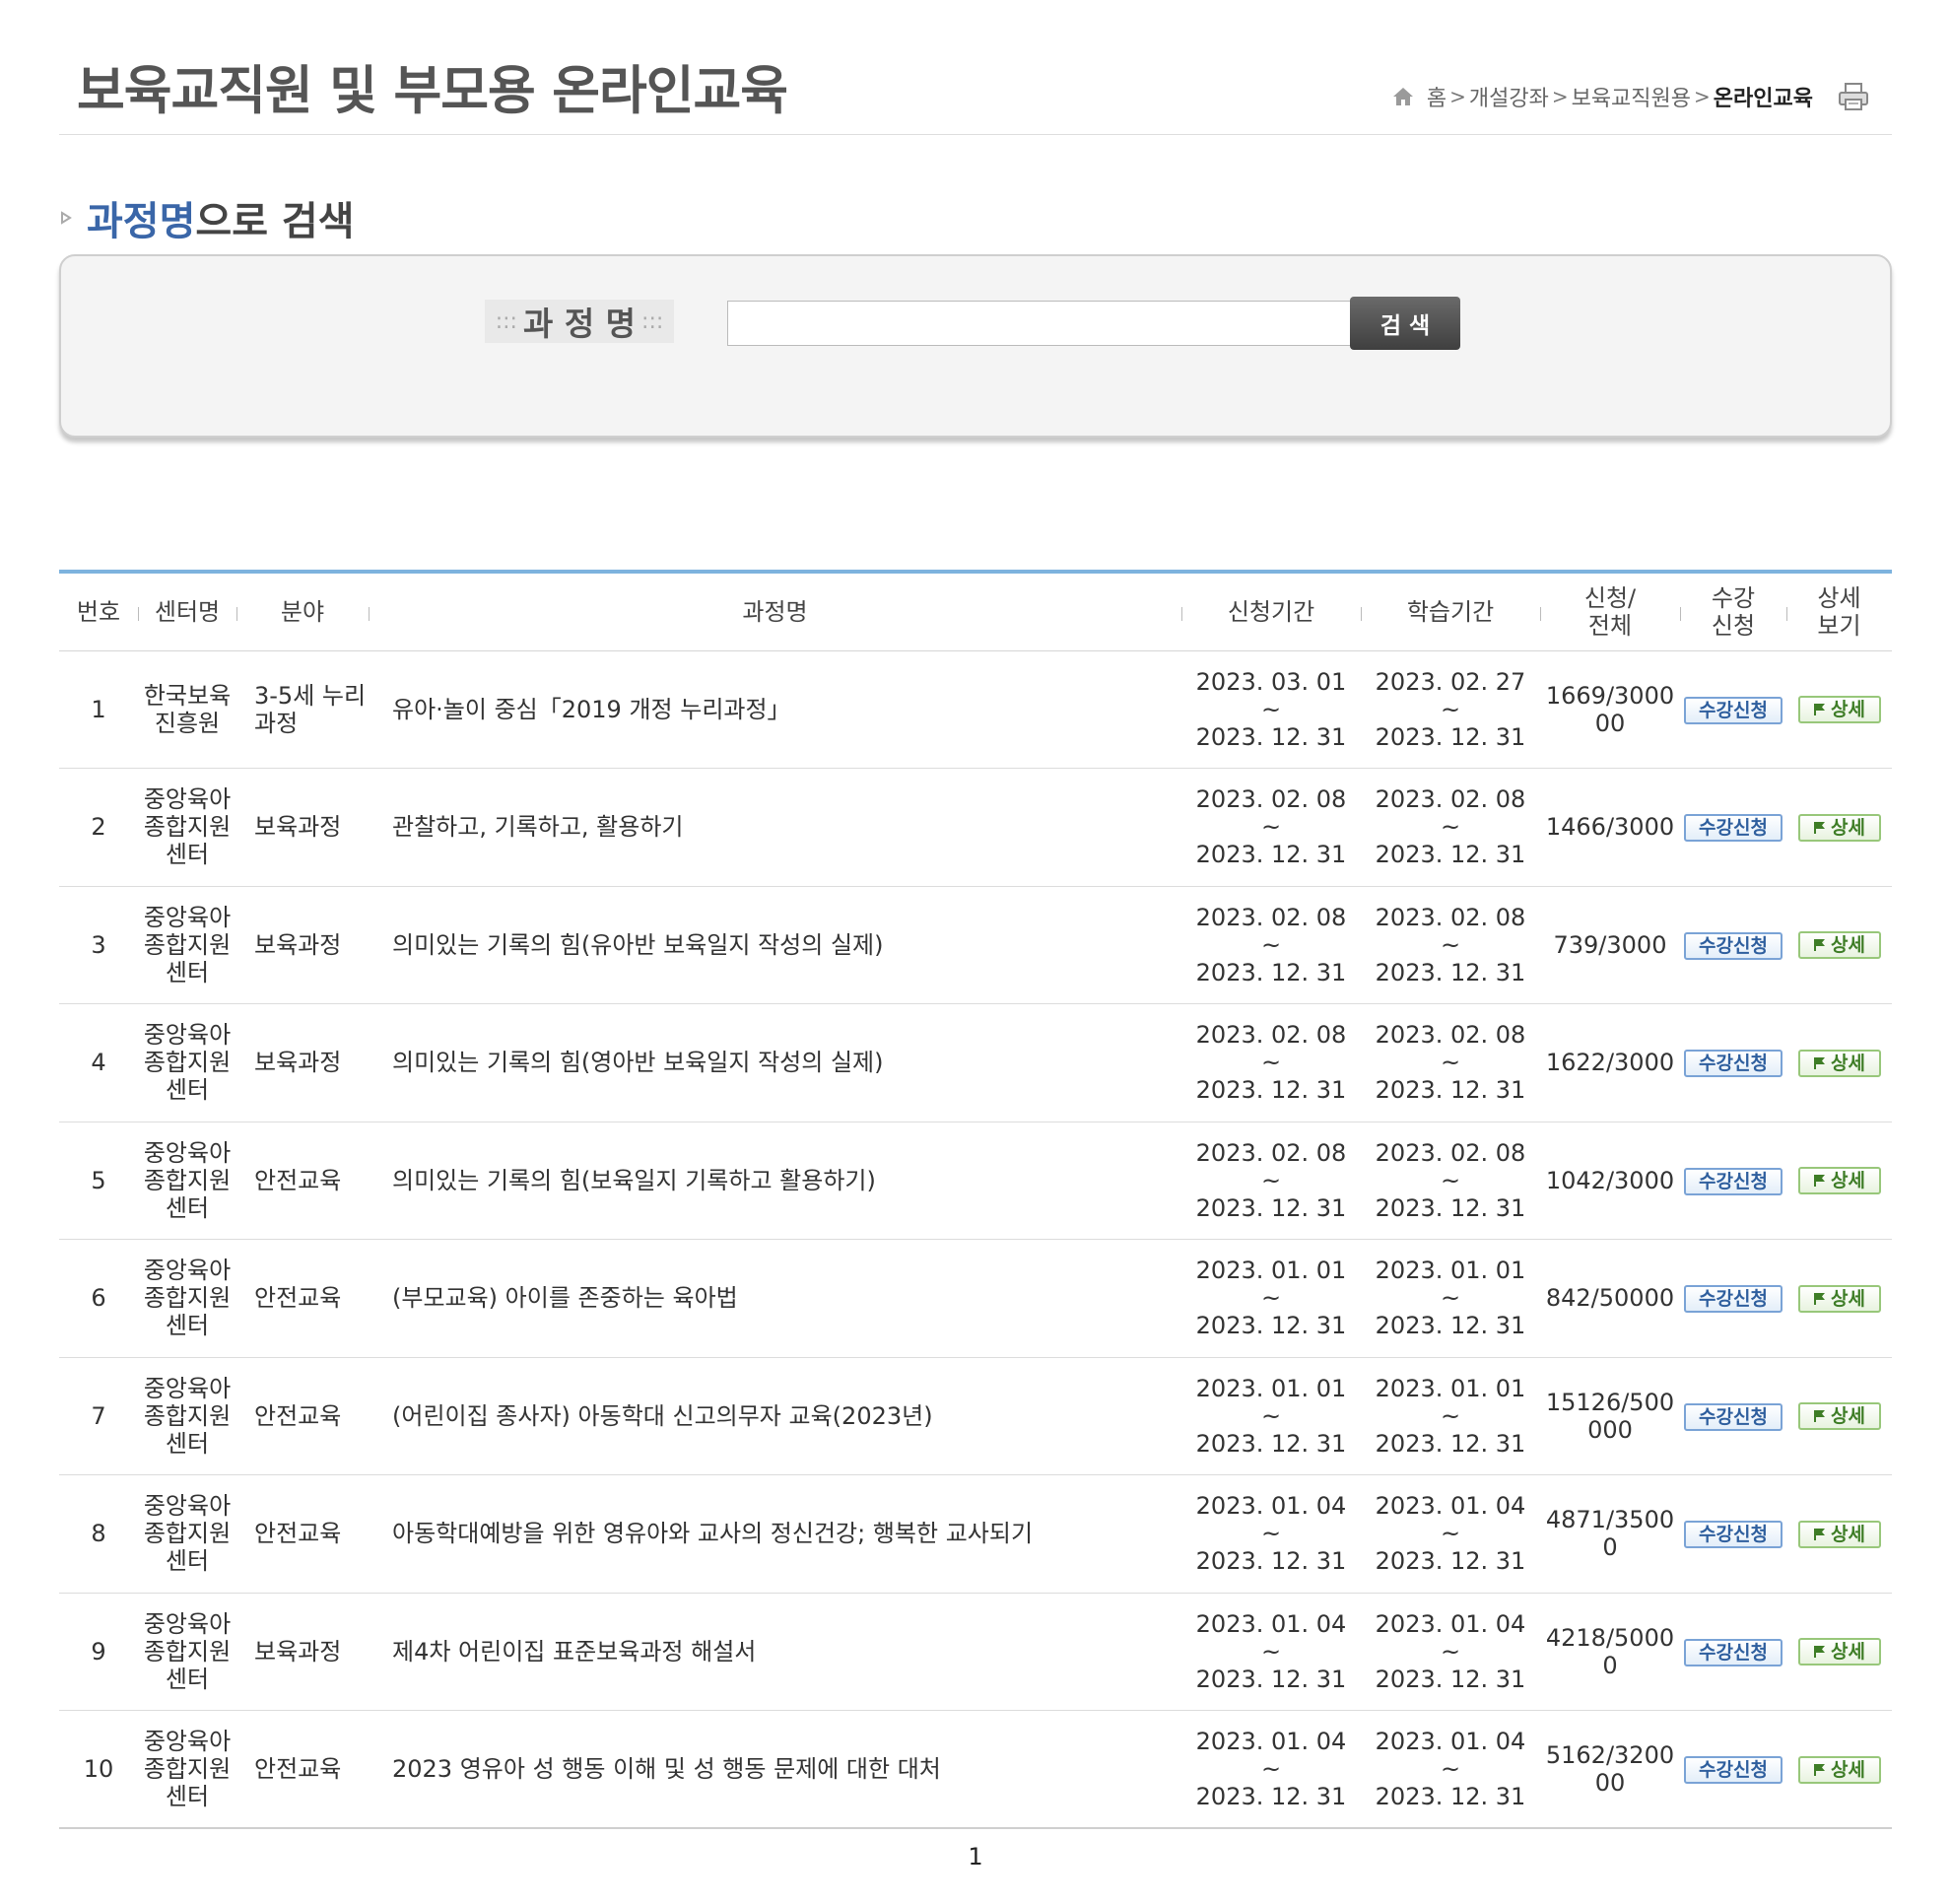 This screenshot has height=1904, width=1951. I want to click on row-course: (어린이집 종사자) 아동학대 신고의무자 교육(2023년), so click(775, 1416).